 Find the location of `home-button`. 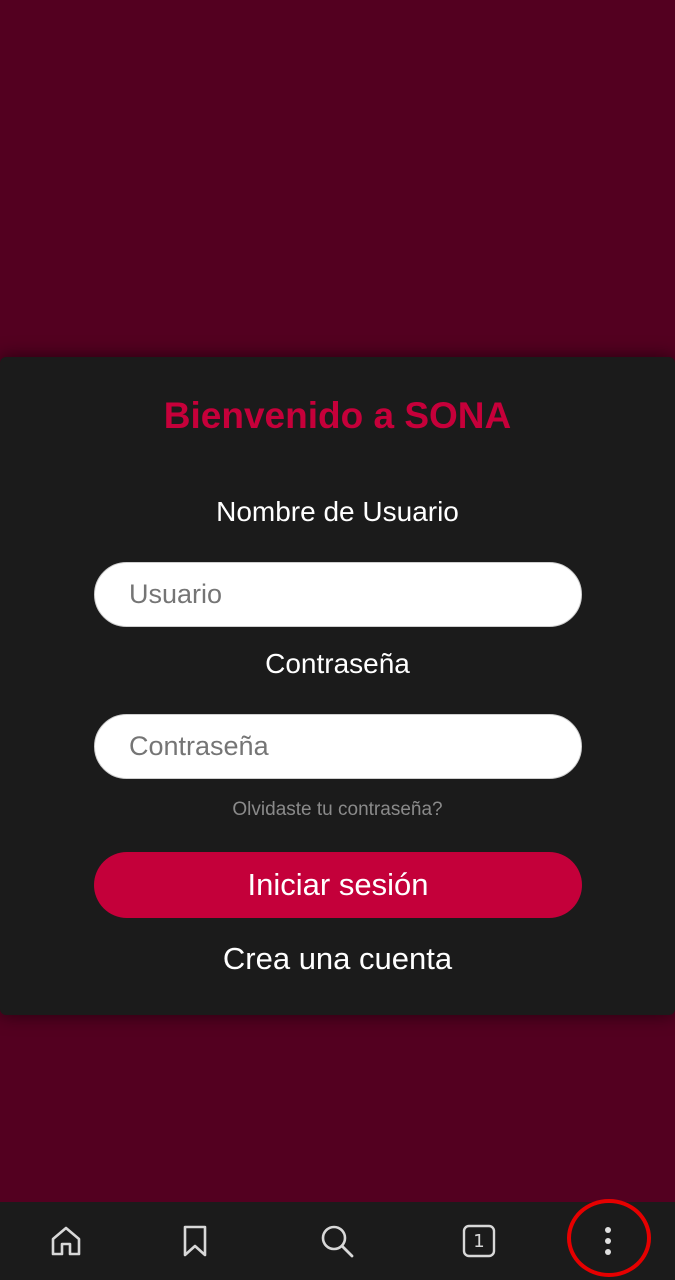

home-button is located at coordinates (66, 1241).